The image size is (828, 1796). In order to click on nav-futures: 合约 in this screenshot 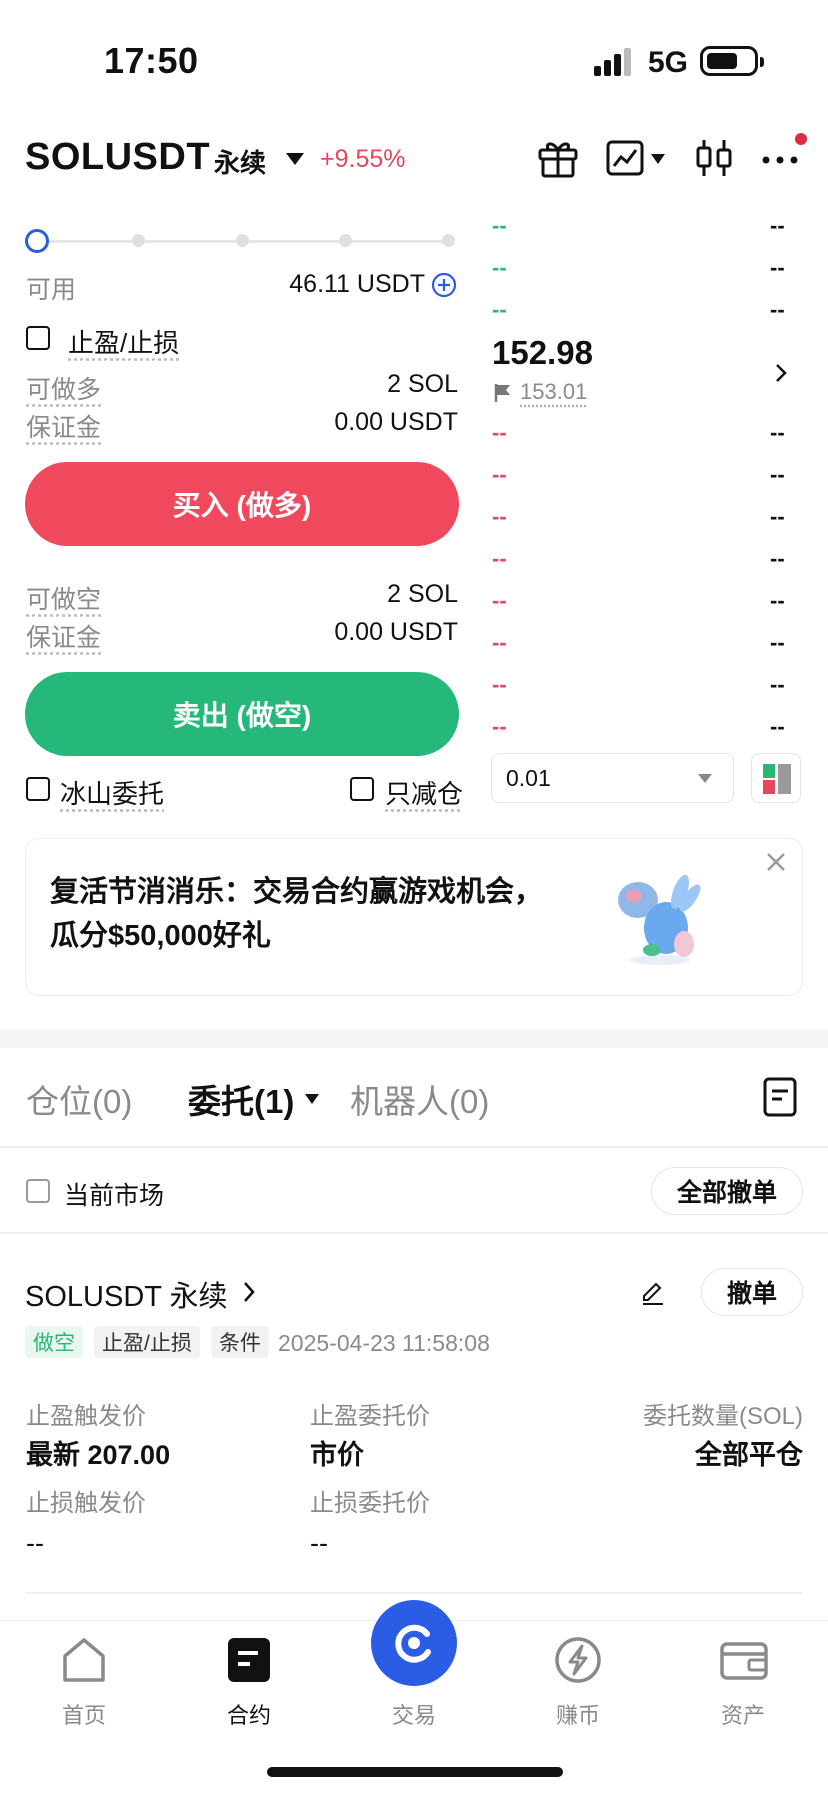, I will do `click(249, 1714)`.